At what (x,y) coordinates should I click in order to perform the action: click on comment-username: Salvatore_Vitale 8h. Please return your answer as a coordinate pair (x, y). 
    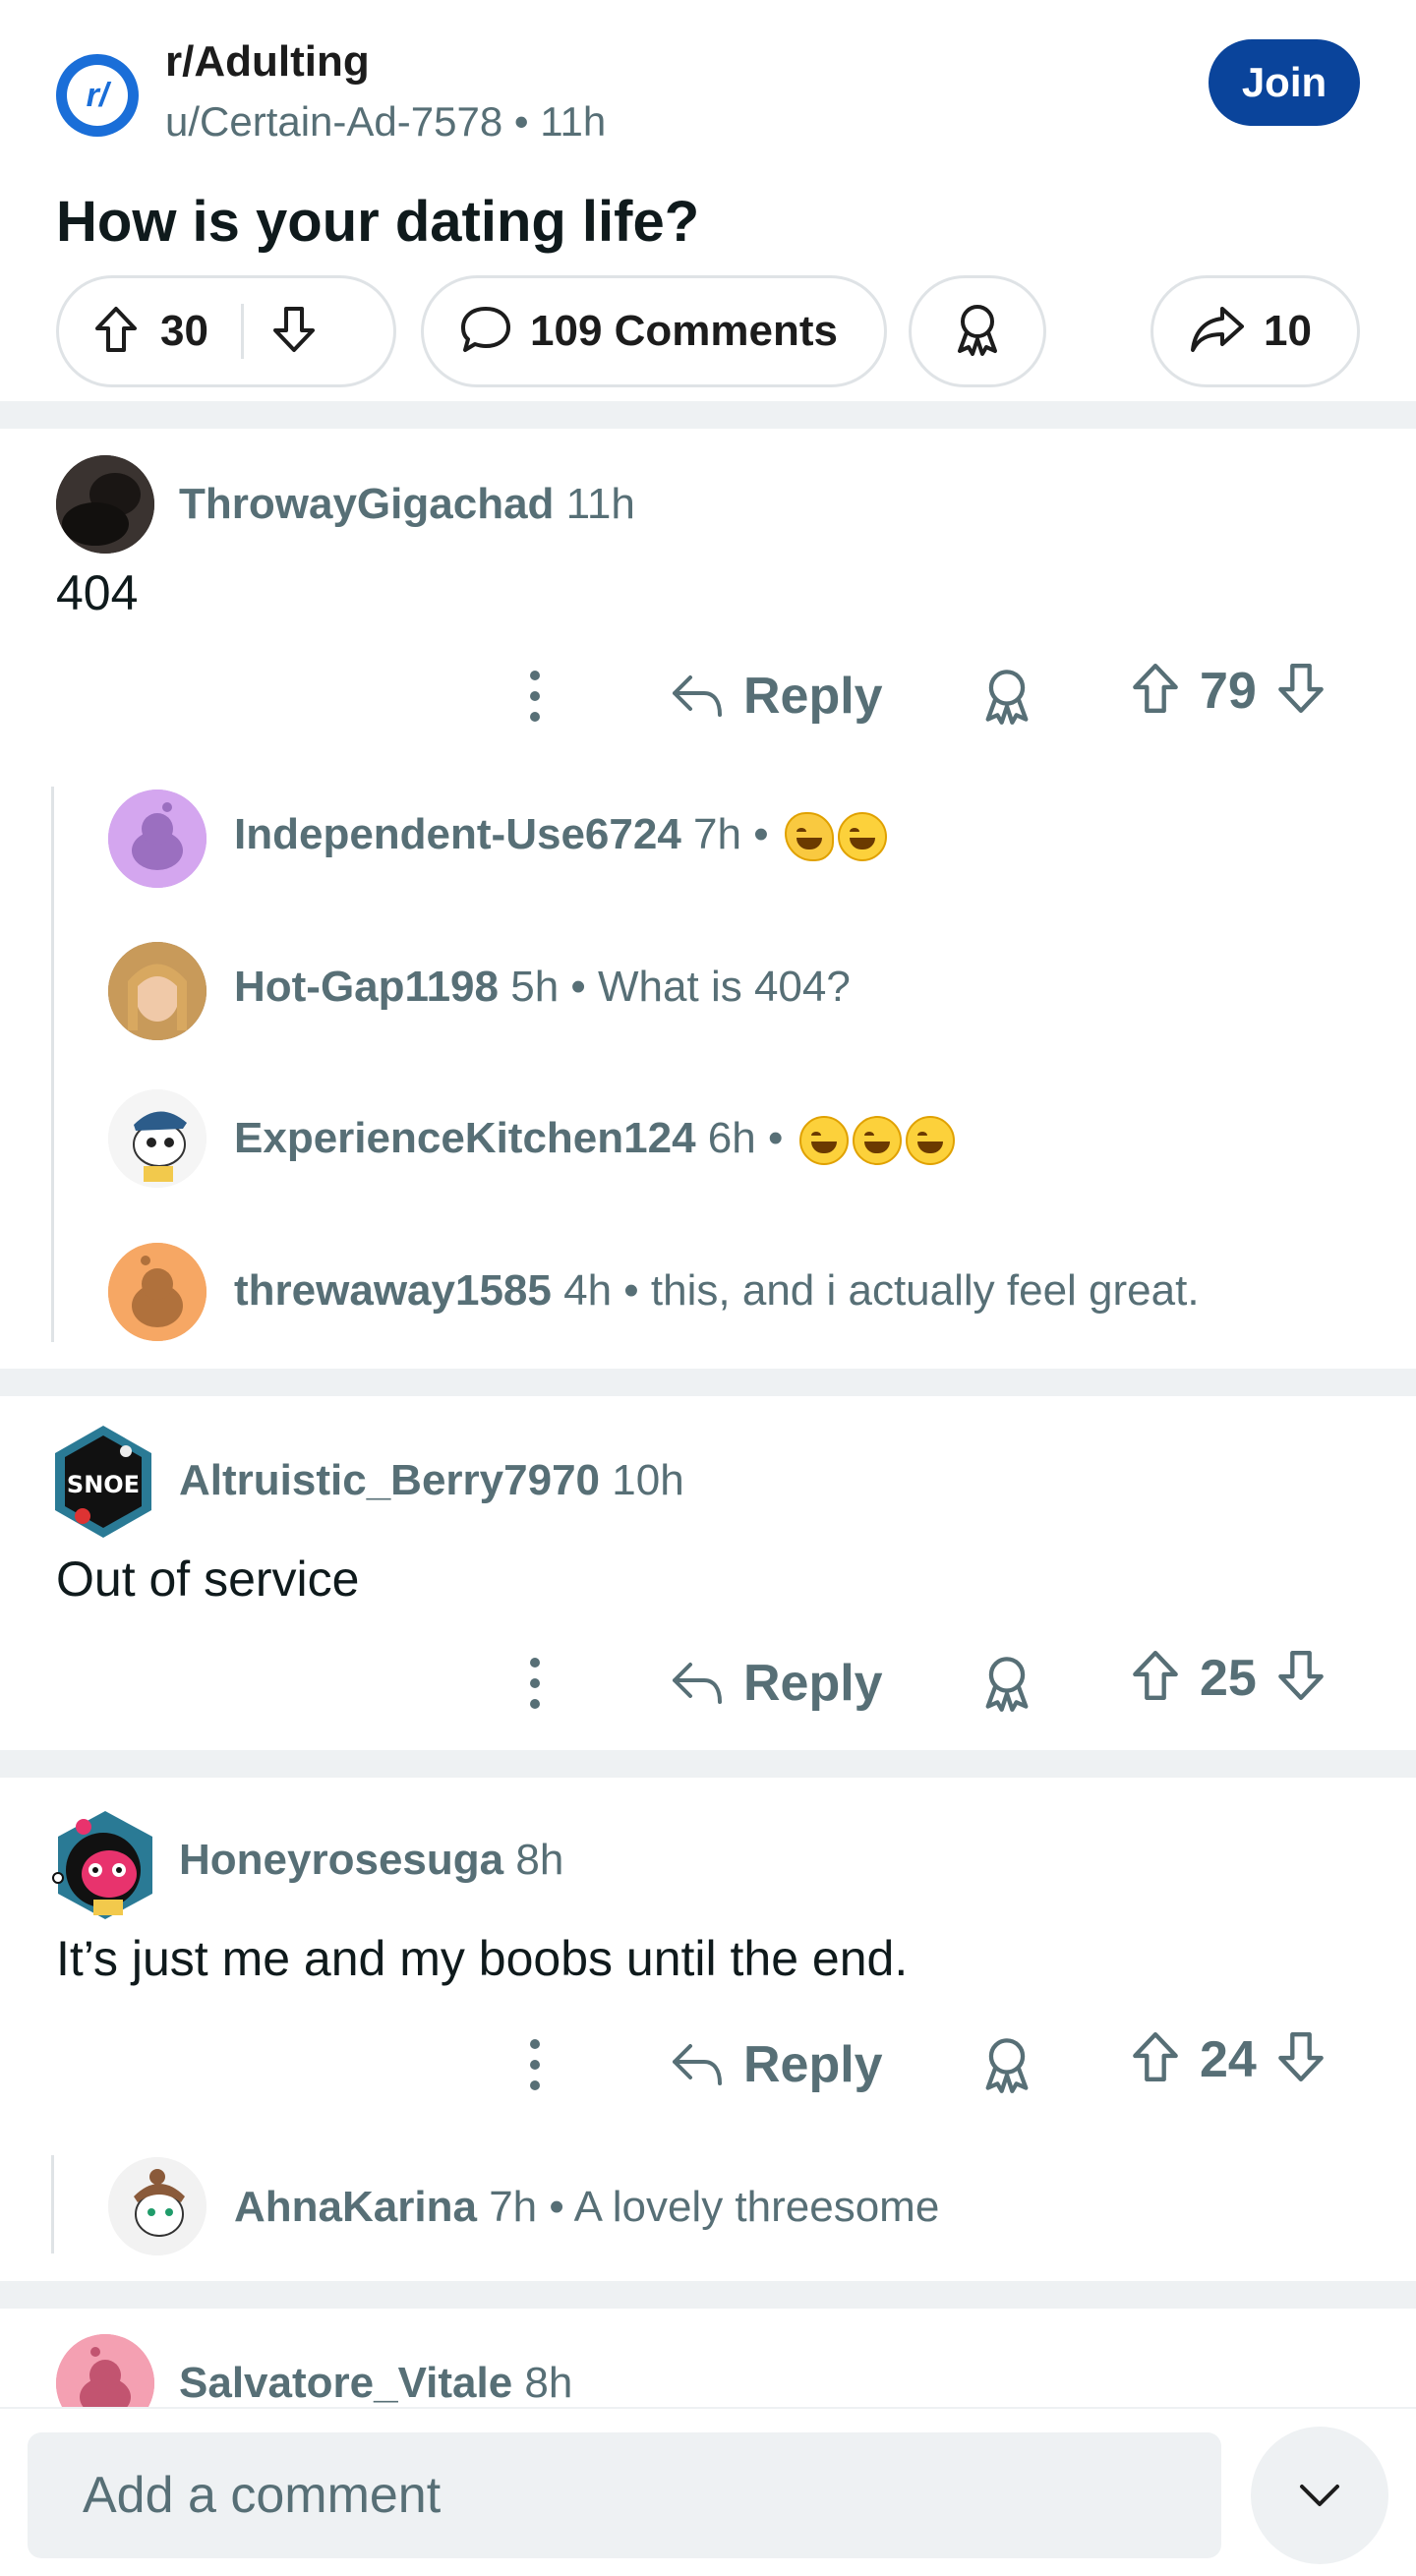
    Looking at the image, I should click on (375, 2383).